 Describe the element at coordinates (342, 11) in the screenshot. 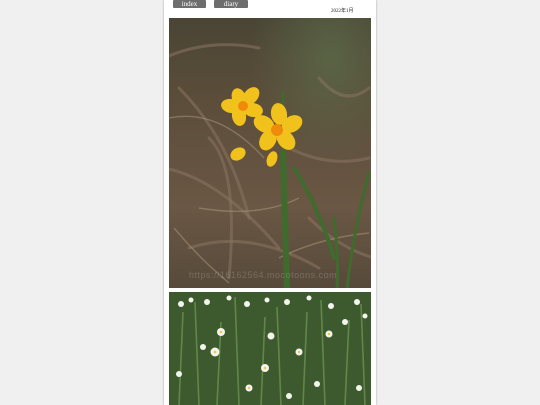

I see `diary-date: 2022年1月` at that location.